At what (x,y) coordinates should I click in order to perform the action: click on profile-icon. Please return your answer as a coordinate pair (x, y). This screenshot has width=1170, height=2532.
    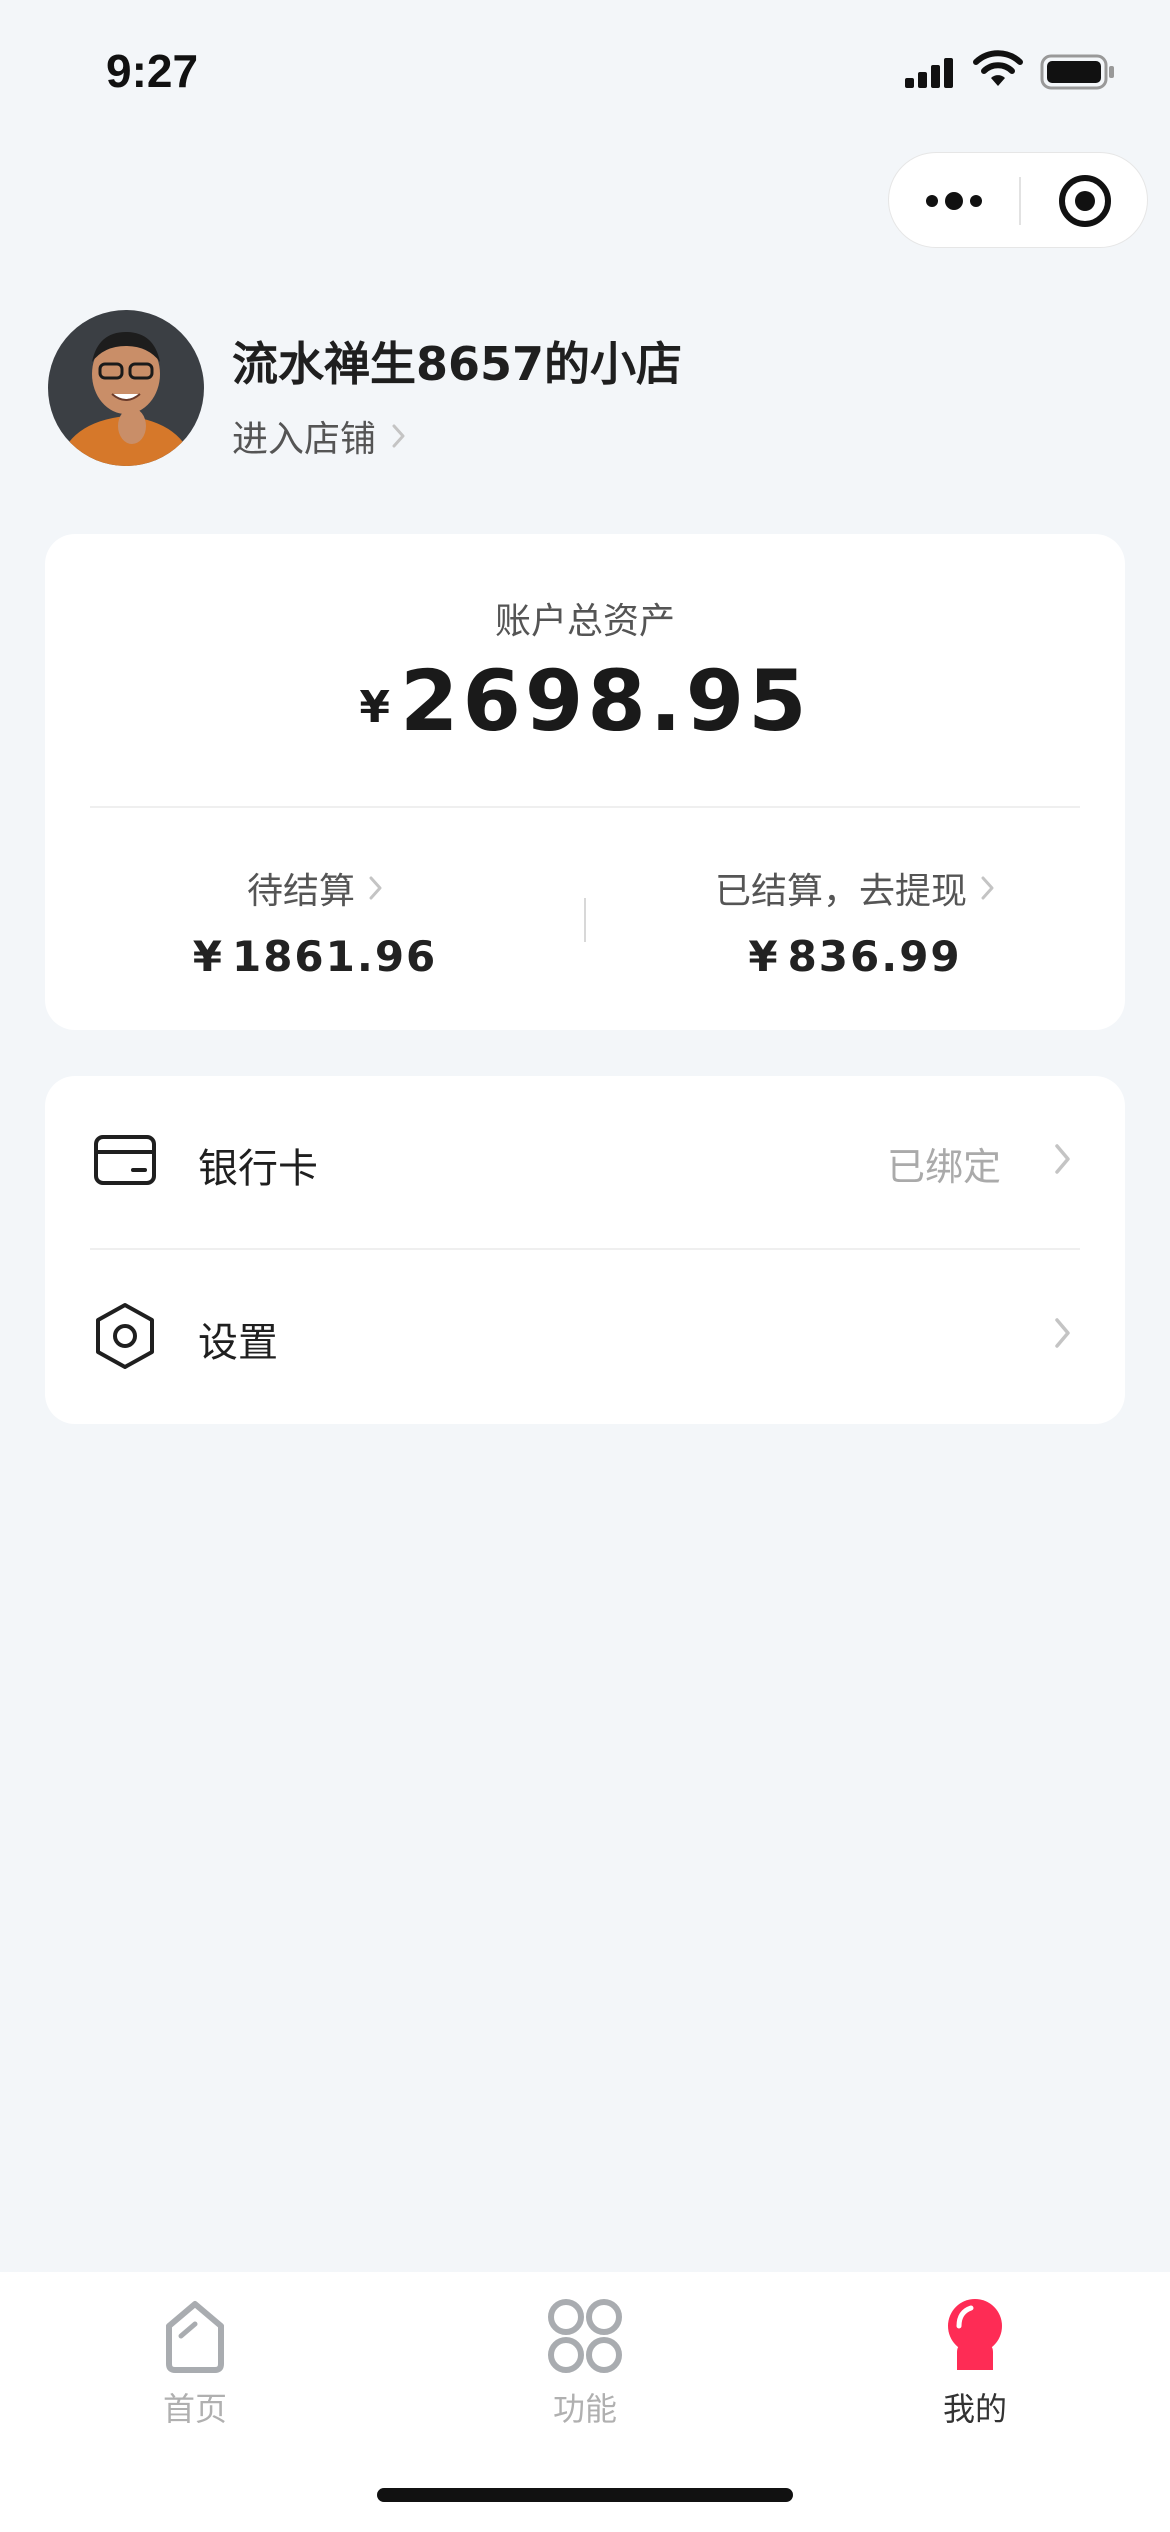
    Looking at the image, I should click on (975, 2334).